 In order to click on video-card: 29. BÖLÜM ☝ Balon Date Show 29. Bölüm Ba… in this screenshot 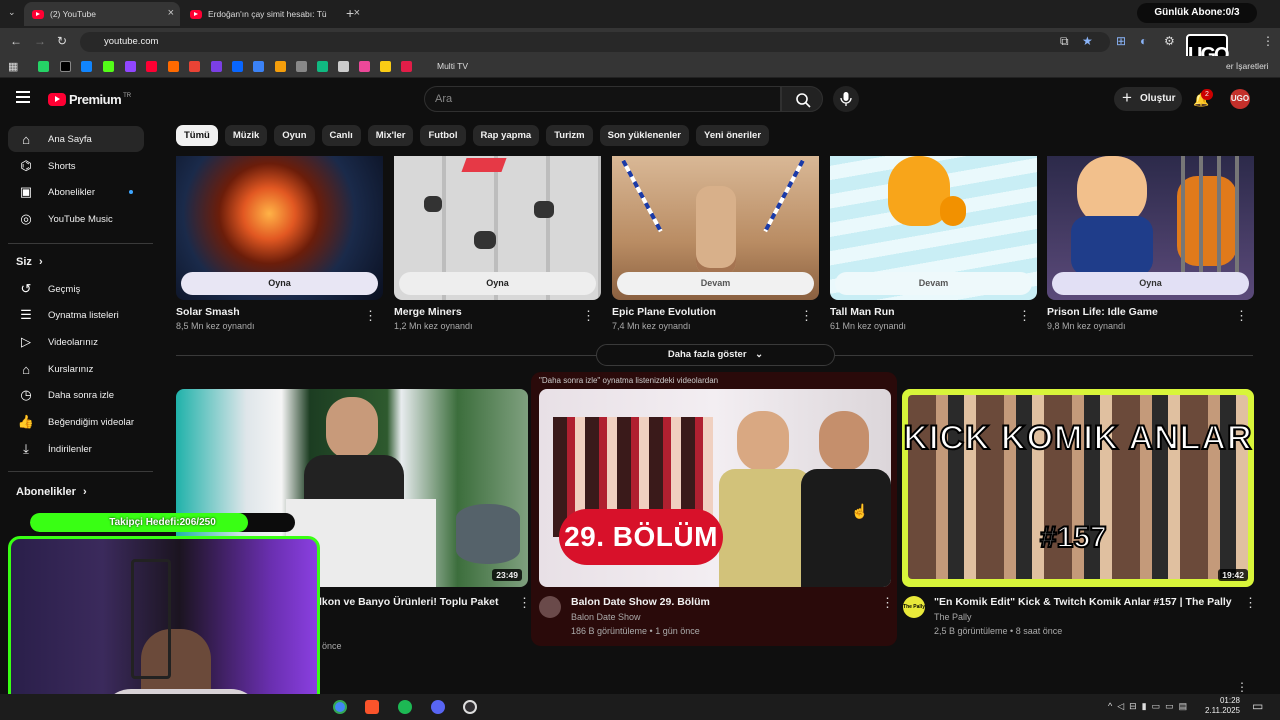, I will do `click(716, 512)`.